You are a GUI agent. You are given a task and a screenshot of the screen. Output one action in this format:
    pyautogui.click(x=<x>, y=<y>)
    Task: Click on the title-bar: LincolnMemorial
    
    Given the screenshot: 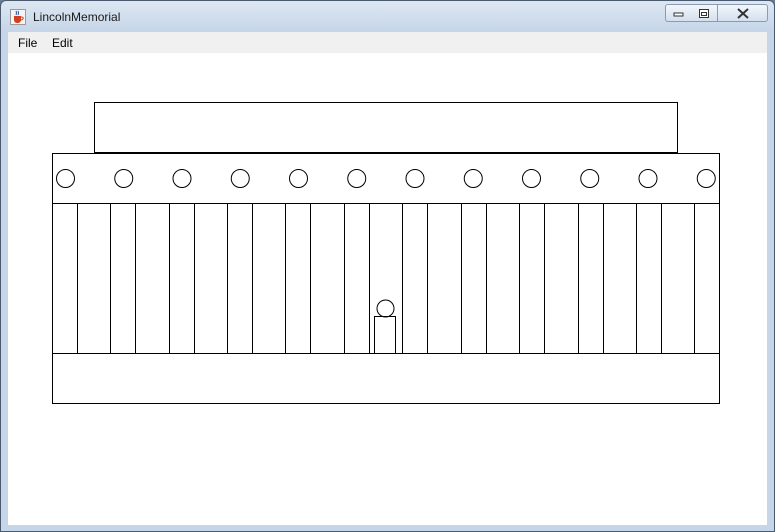 What is the action you would take?
    pyautogui.click(x=387, y=16)
    